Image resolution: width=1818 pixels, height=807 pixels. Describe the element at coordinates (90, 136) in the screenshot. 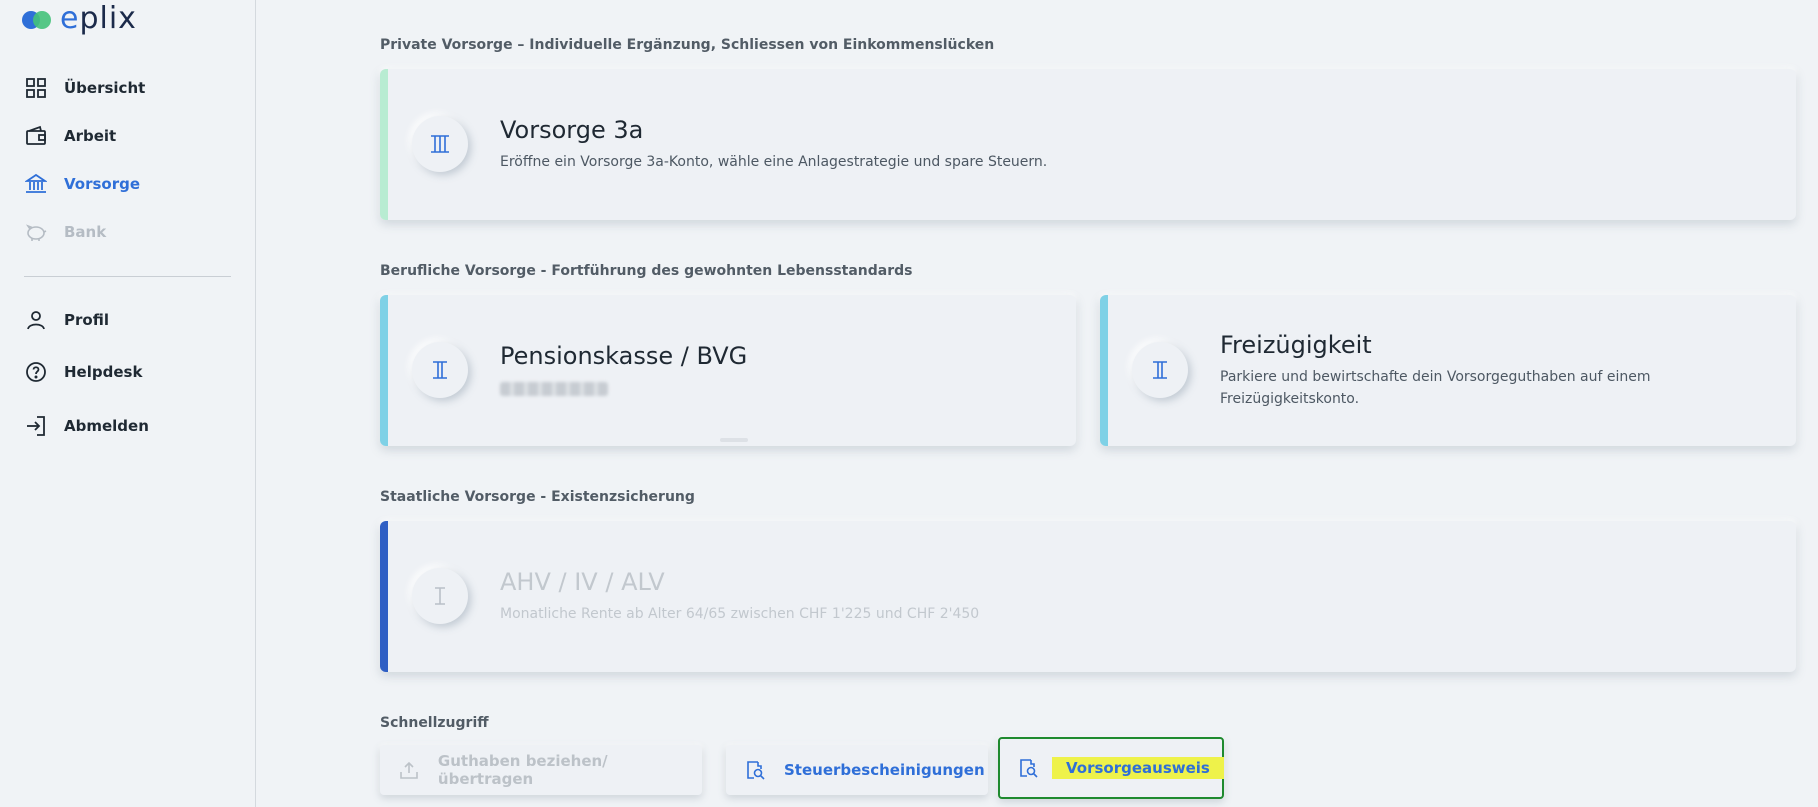

I see `nav-label: Arbeit` at that location.